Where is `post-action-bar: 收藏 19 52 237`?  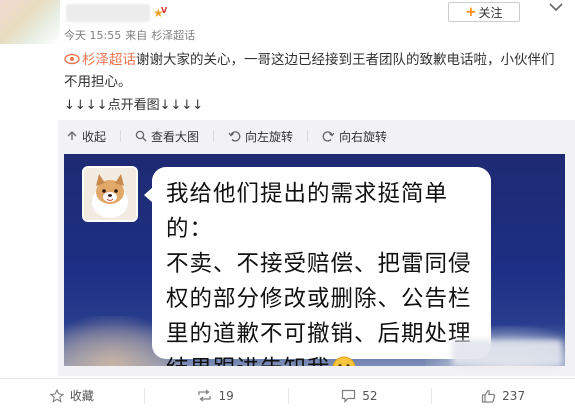
post-action-bar: 收藏 19 52 237 is located at coordinates (287, 395).